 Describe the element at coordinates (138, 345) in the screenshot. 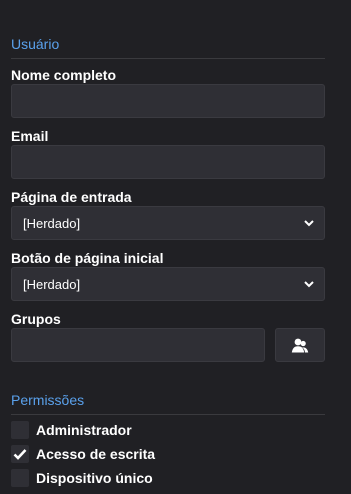

I see `groups-input` at that location.